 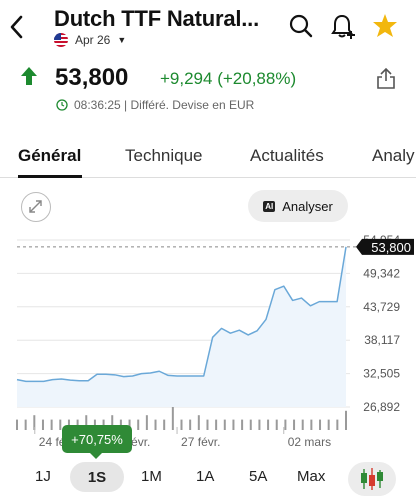 I want to click on tooltip-pointer, so click(x=96, y=455).